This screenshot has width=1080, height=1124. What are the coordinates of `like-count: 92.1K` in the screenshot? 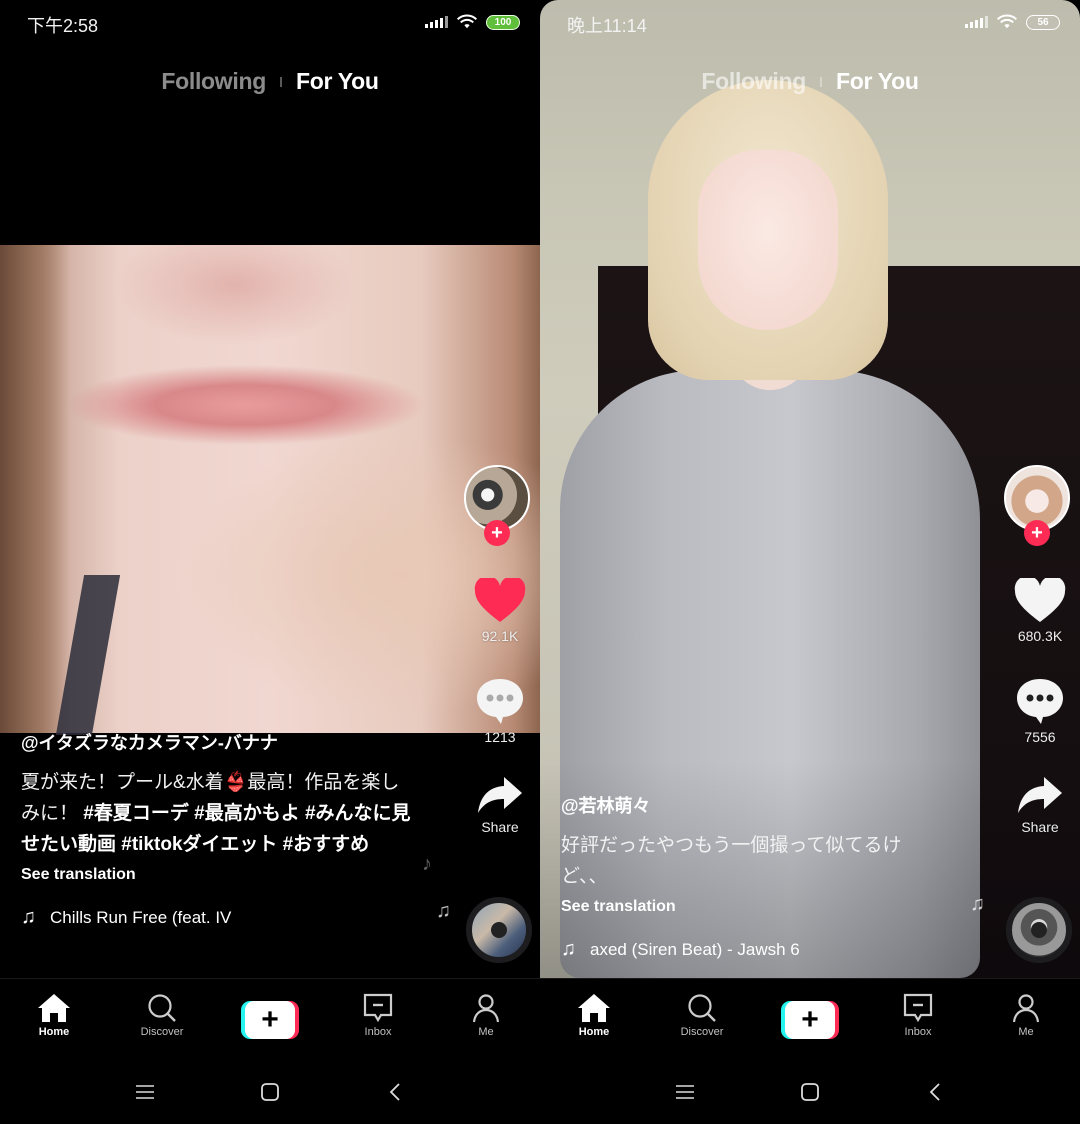 It's located at (500, 636).